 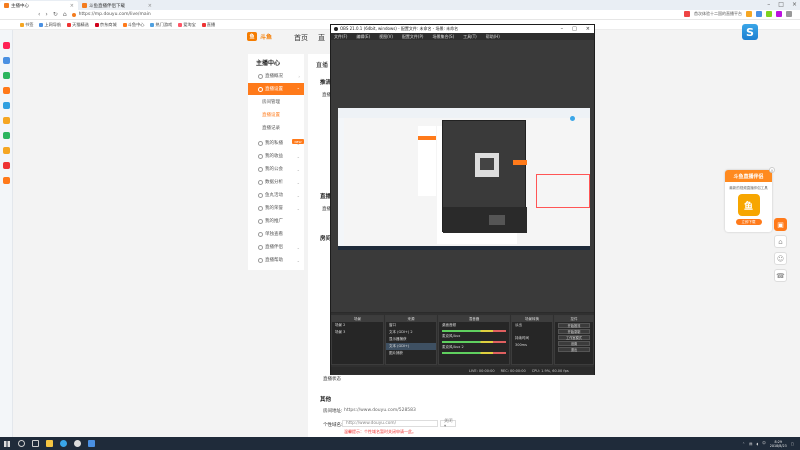 What do you see at coordinates (750, 199) in the screenshot?
I see `companion-promo-card: 斗鱼直播伴侣 最新的视频直播伴侣工具 鱼 立即下载 ×` at bounding box center [750, 199].